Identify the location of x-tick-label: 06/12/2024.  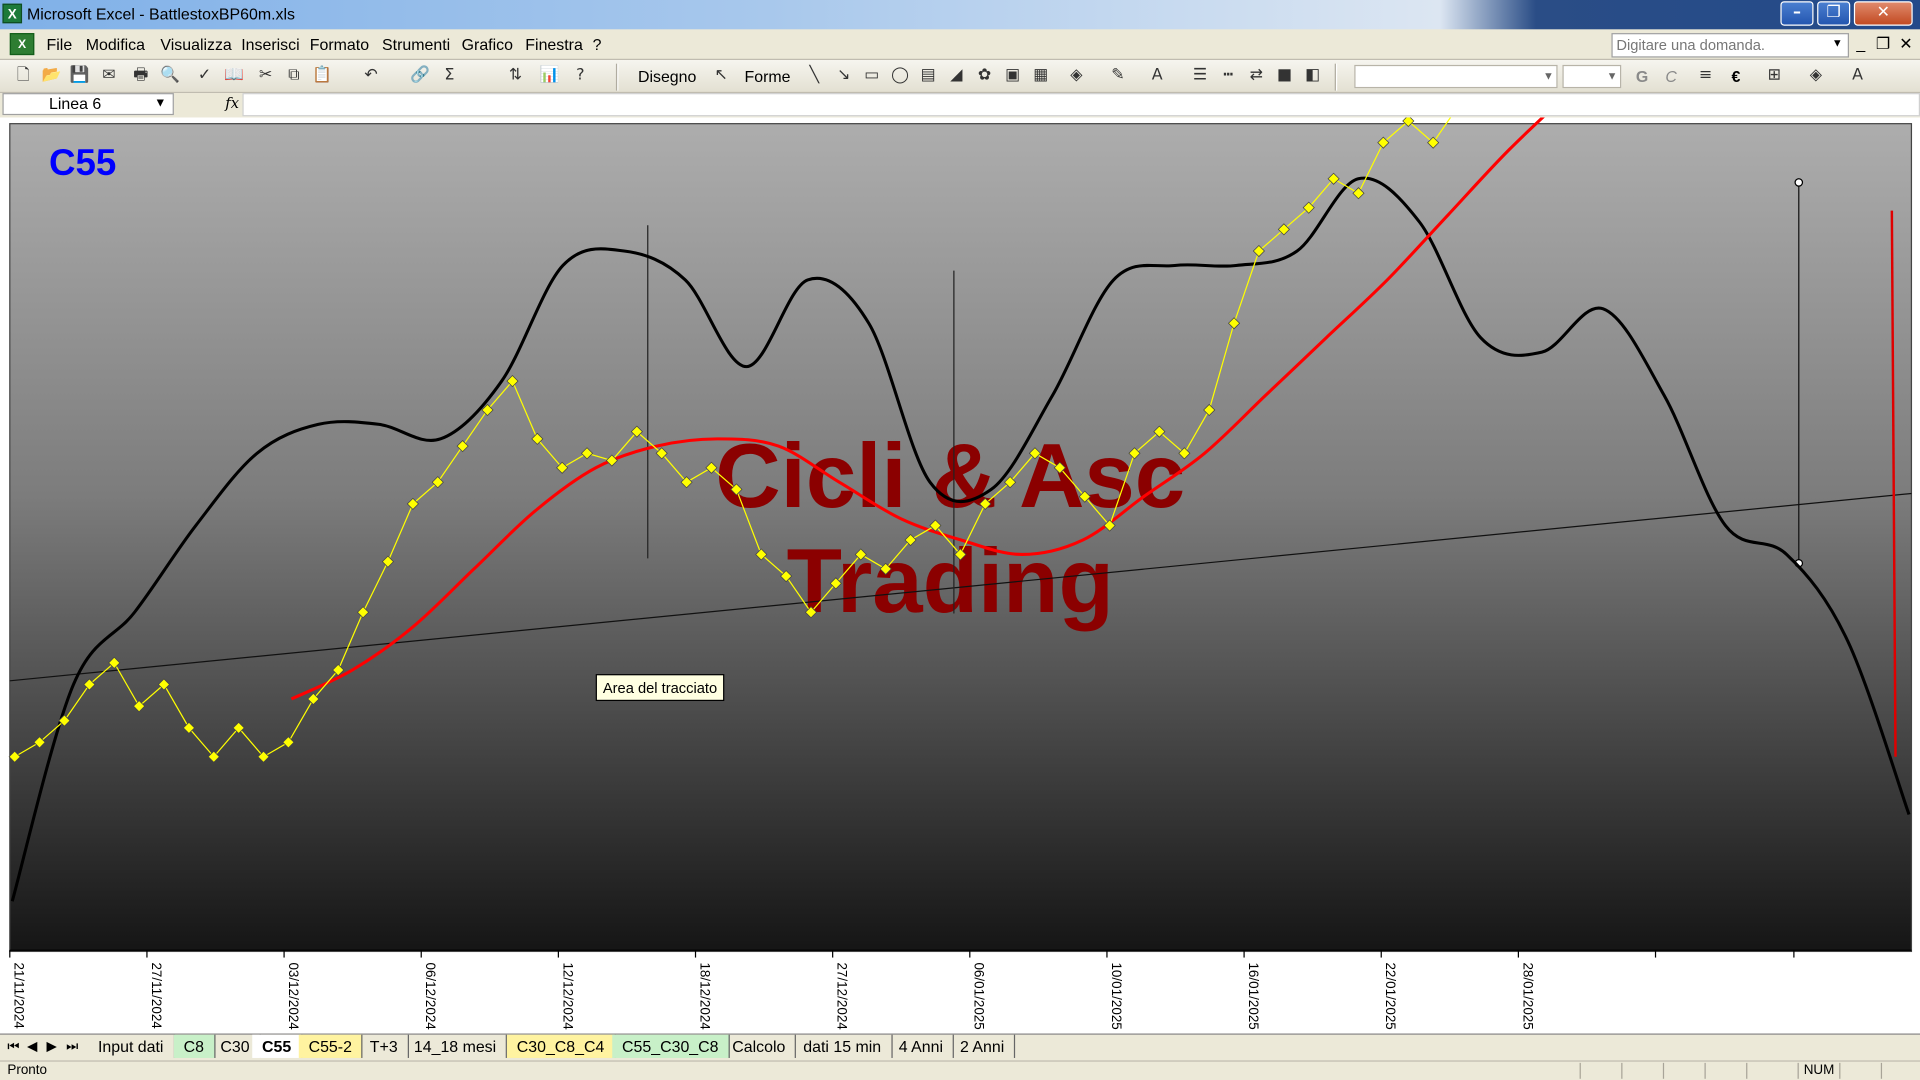
(430, 996).